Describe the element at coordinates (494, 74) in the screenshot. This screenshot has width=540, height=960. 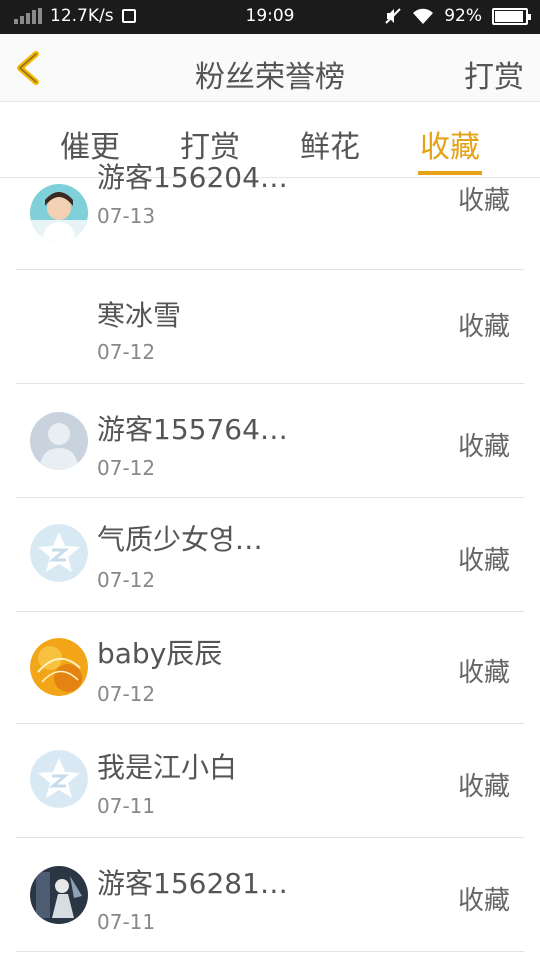
I see `reward-button: 打赏` at that location.